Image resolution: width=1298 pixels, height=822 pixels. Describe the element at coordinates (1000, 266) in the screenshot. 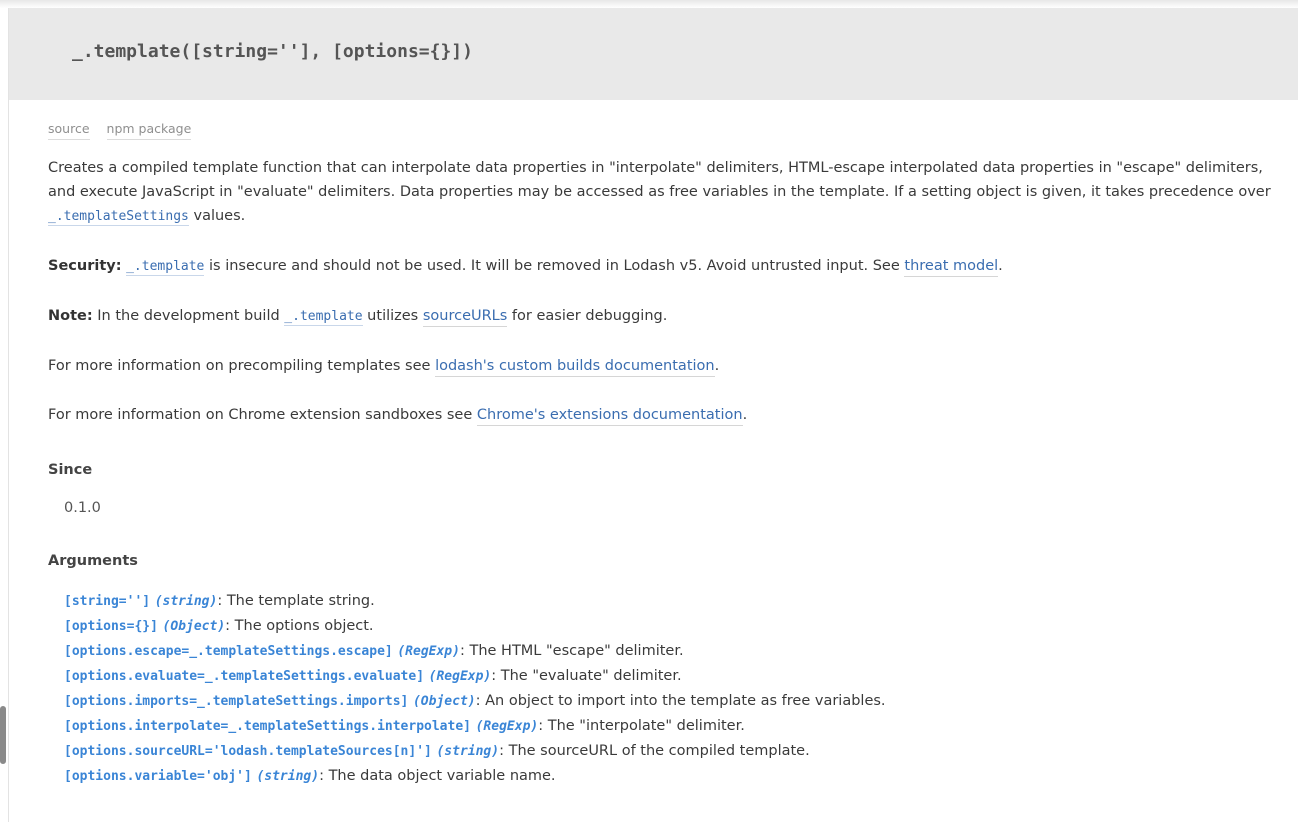

I see `security-end: .` at that location.